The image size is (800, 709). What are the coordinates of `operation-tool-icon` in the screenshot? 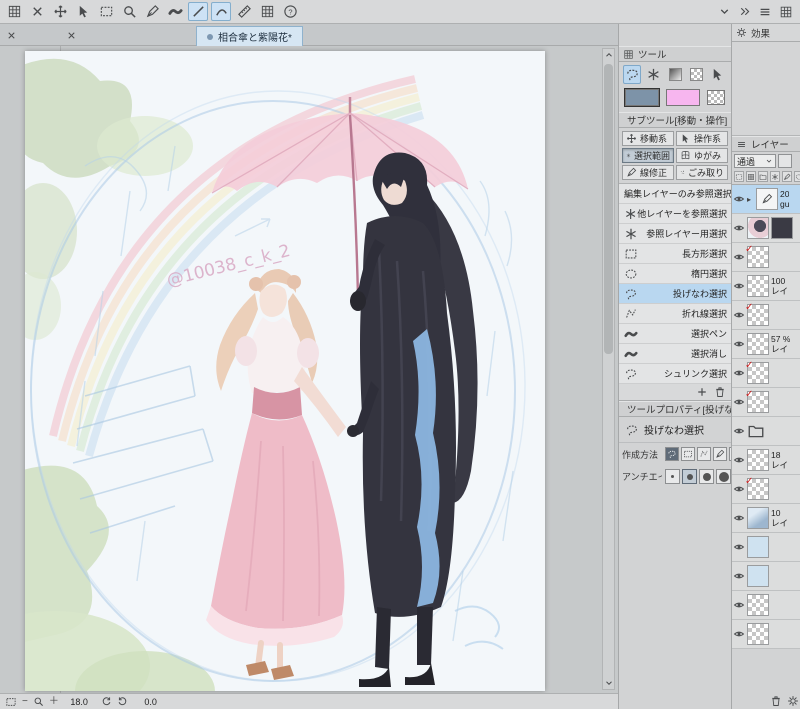 It's located at (718, 74).